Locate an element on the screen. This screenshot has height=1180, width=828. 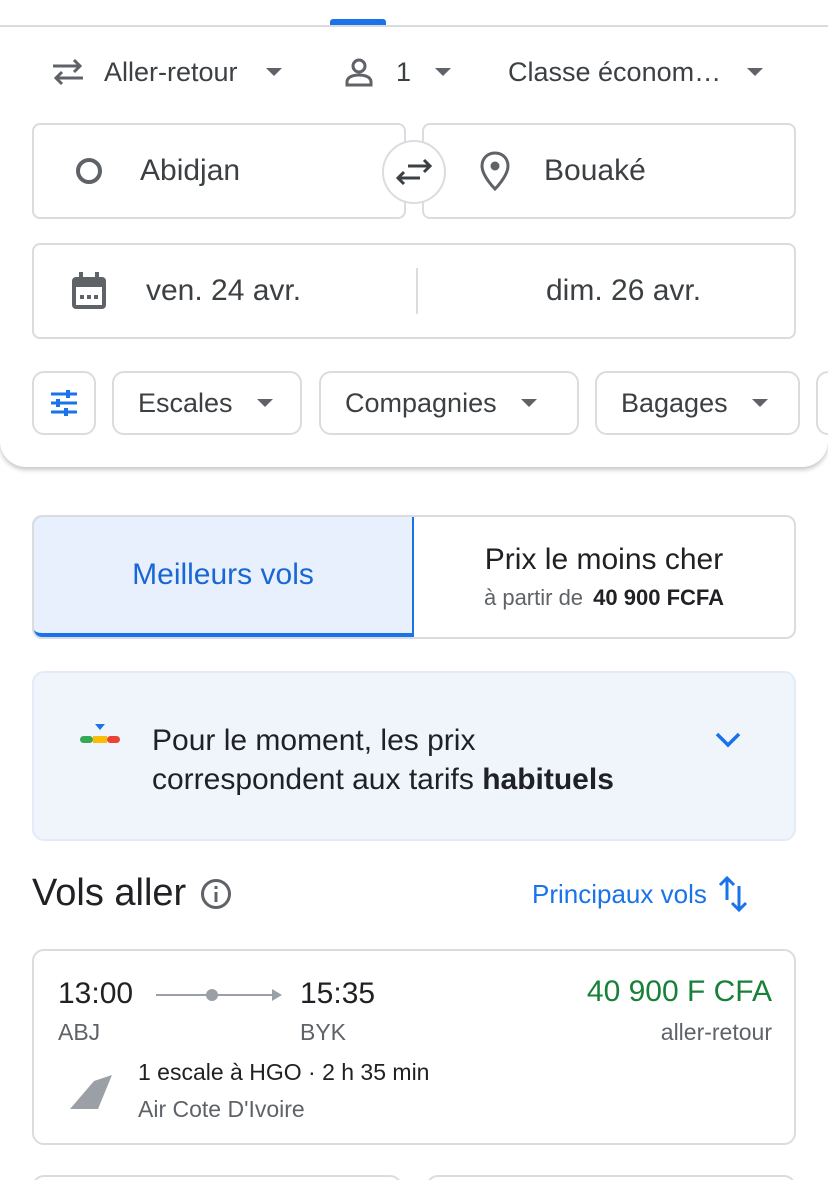
sort-button: Principaux vols is located at coordinates (640, 894).